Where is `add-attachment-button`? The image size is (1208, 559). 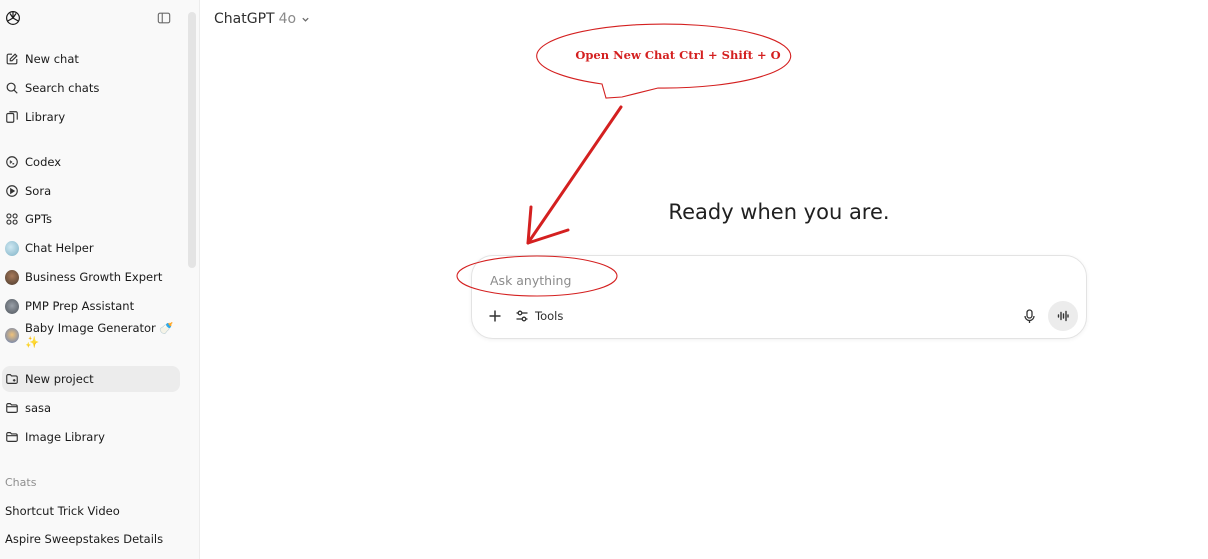
add-attachment-button is located at coordinates (495, 316).